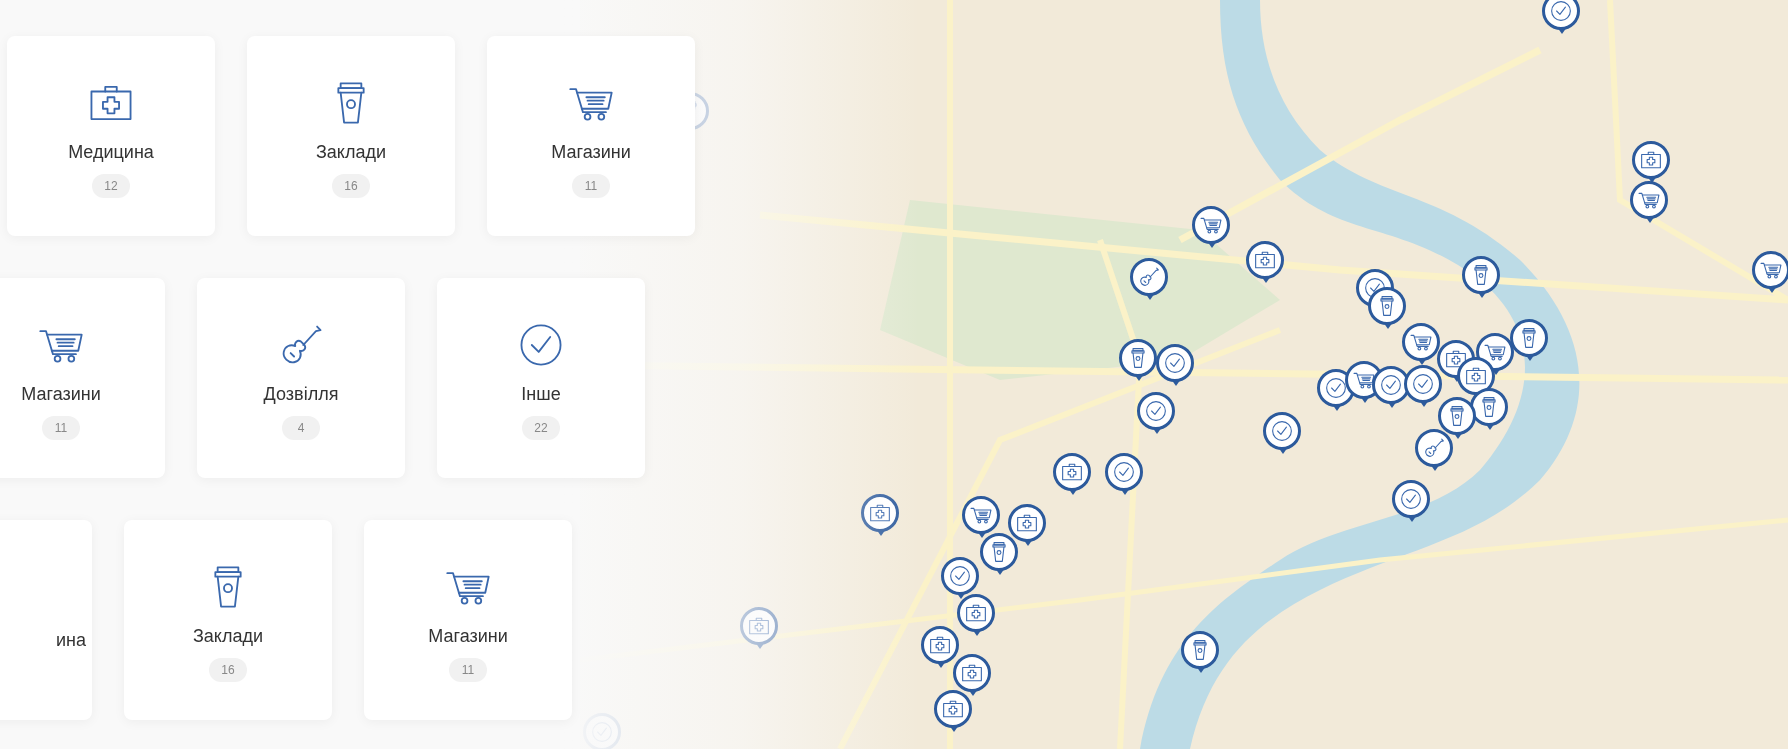  I want to click on count-badge: 12, so click(111, 186).